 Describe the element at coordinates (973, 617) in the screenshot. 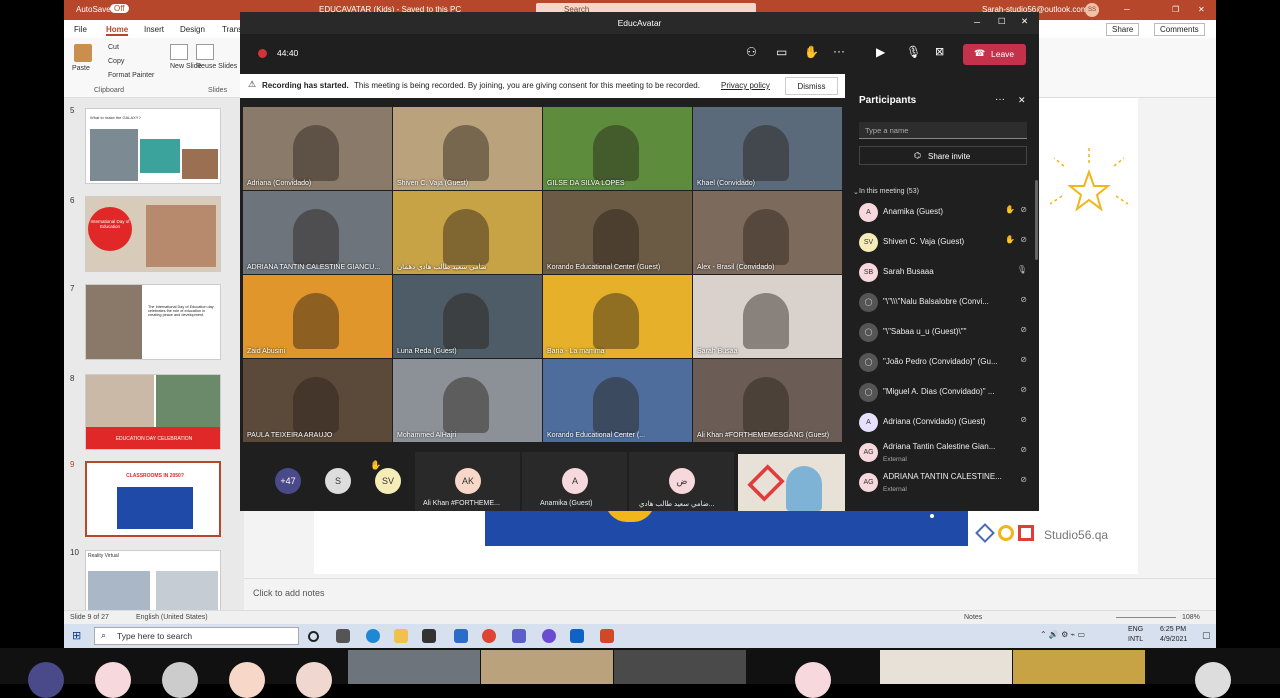

I see `notes-button: Notes` at that location.